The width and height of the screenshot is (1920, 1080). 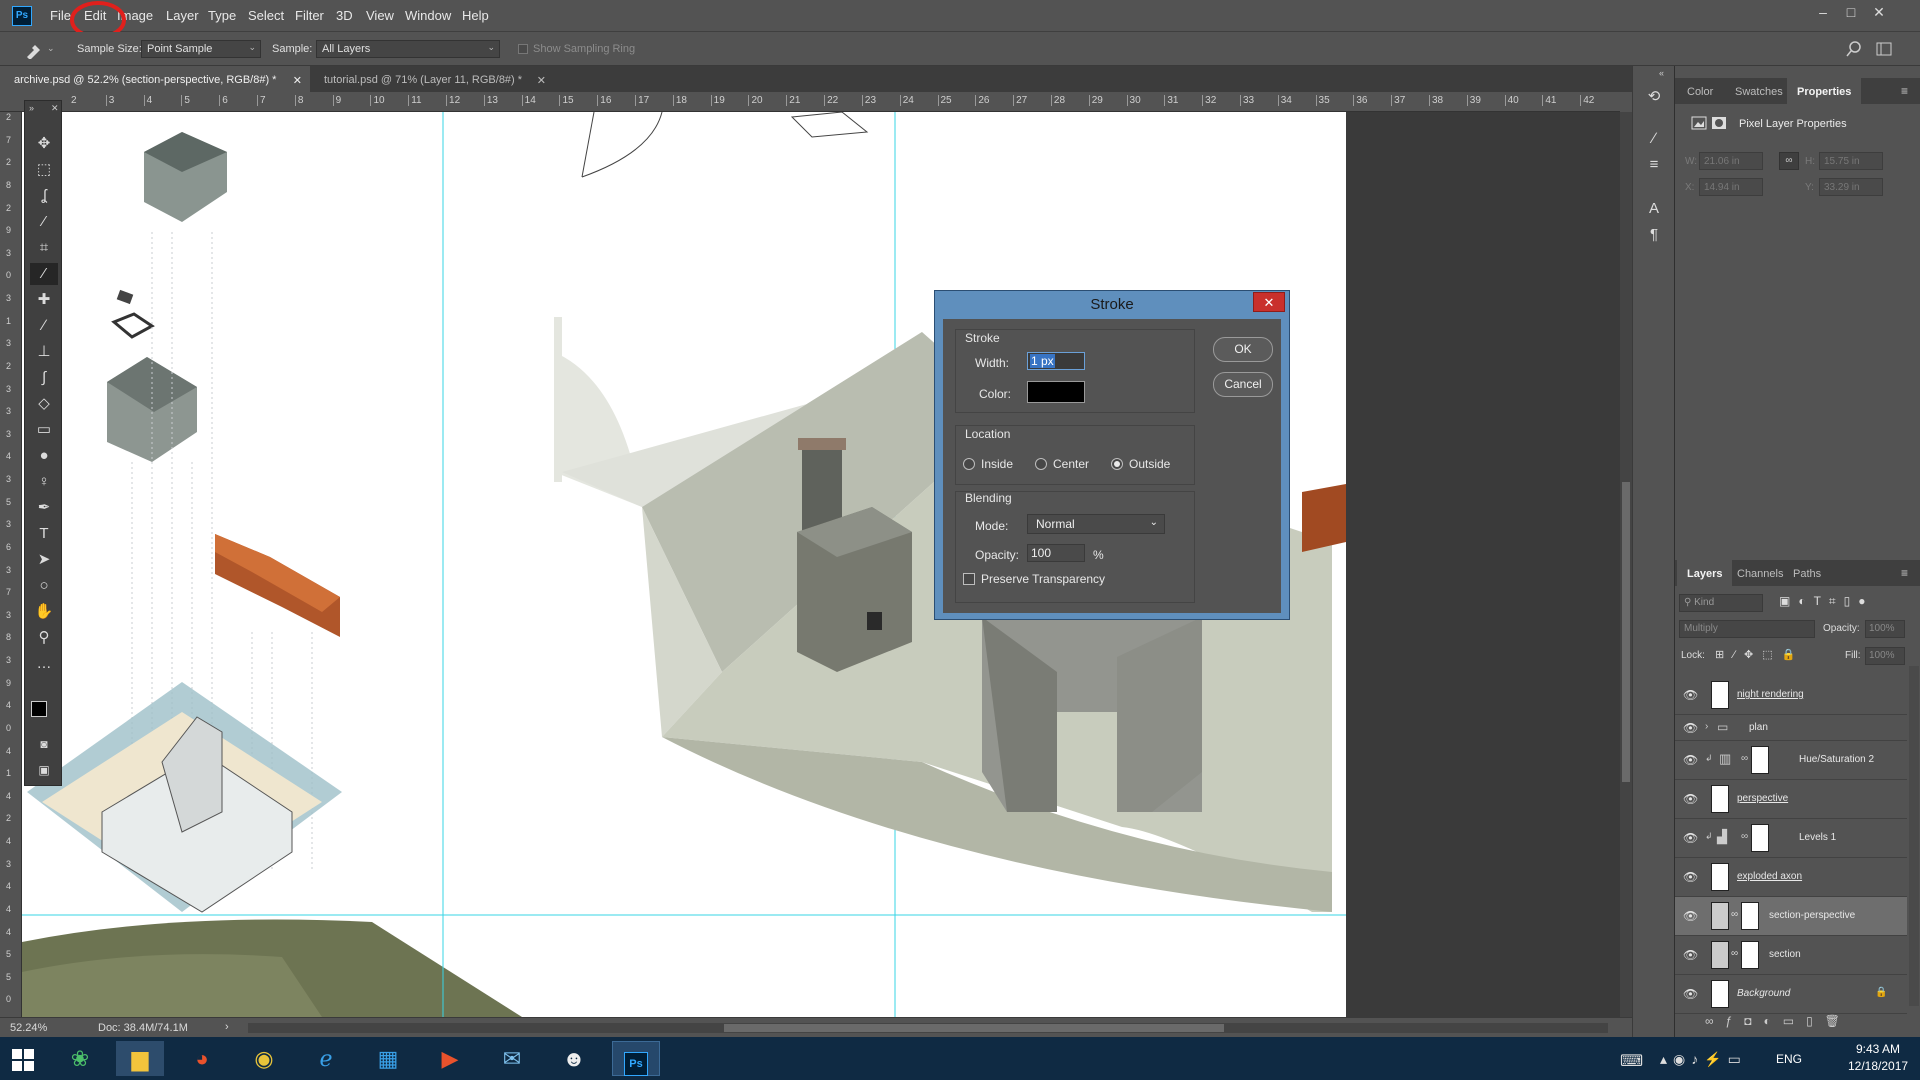 I want to click on clock-date: 12/18/2017, so click(x=1878, y=1066).